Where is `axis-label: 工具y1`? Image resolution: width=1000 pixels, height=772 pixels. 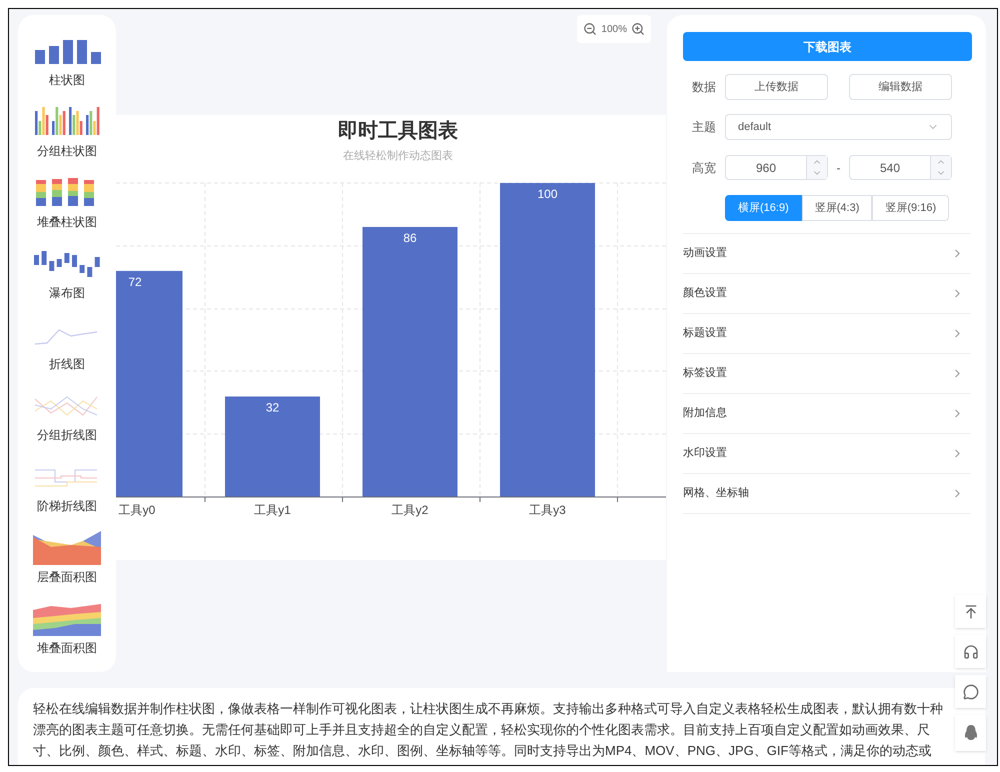
axis-label: 工具y1 is located at coordinates (272, 510).